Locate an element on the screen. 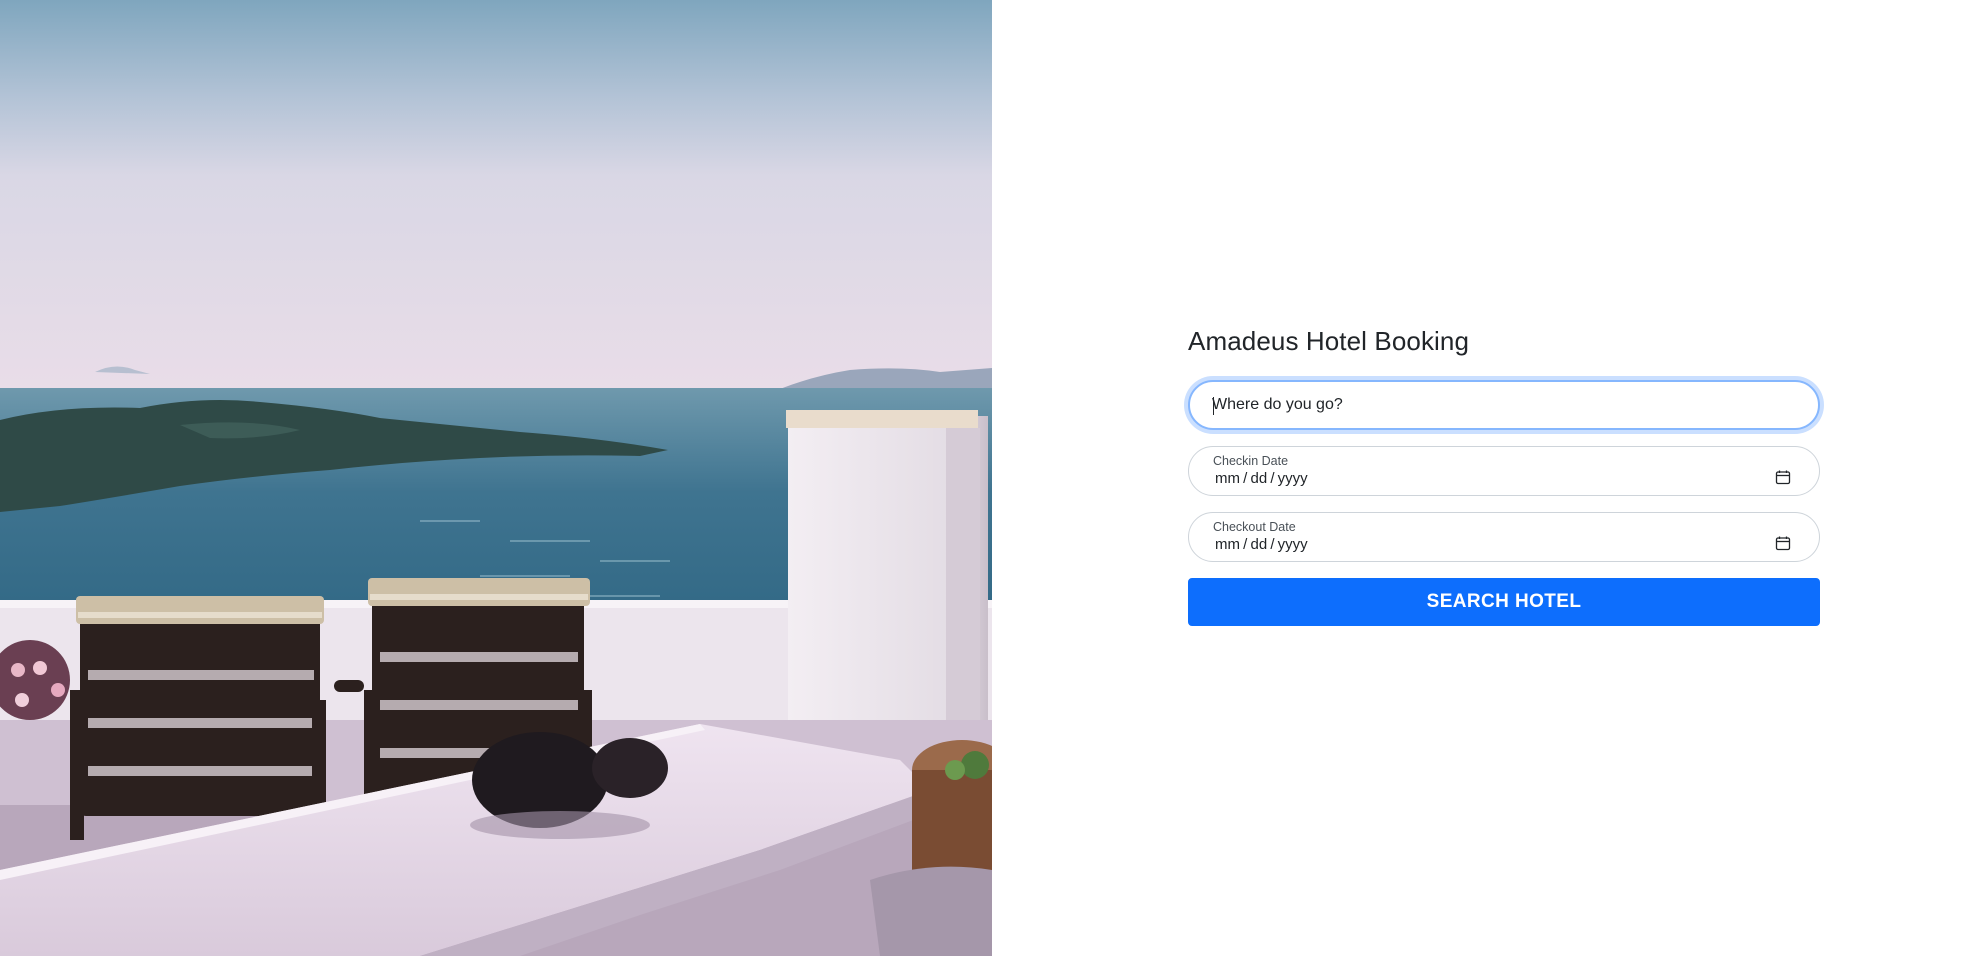 The width and height of the screenshot is (1984, 956). checkin-date-label: Checkin Date is located at coordinates (1251, 461).